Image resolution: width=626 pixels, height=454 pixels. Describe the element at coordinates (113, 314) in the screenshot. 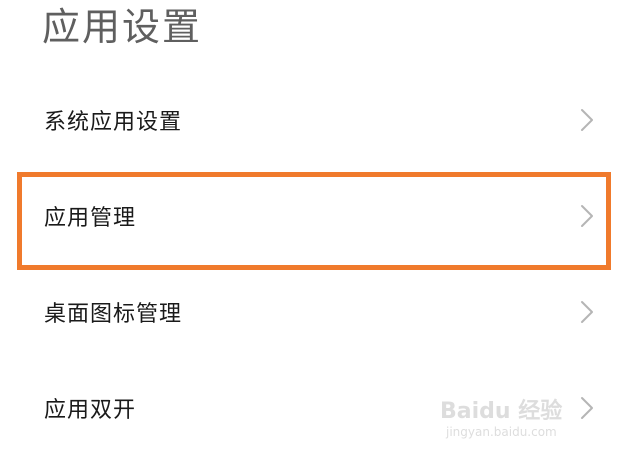

I see `settings-item-label: 桌面图标管理` at that location.